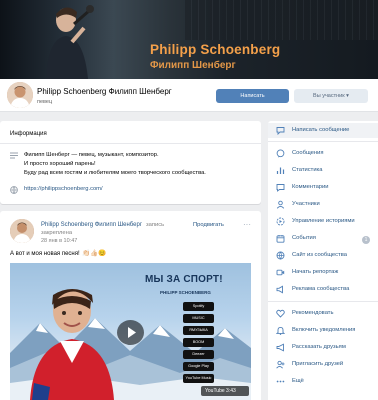 The height and width of the screenshot is (400, 378). Describe the element at coordinates (281, 20) in the screenshot. I see `cover-piano-keys` at that location.